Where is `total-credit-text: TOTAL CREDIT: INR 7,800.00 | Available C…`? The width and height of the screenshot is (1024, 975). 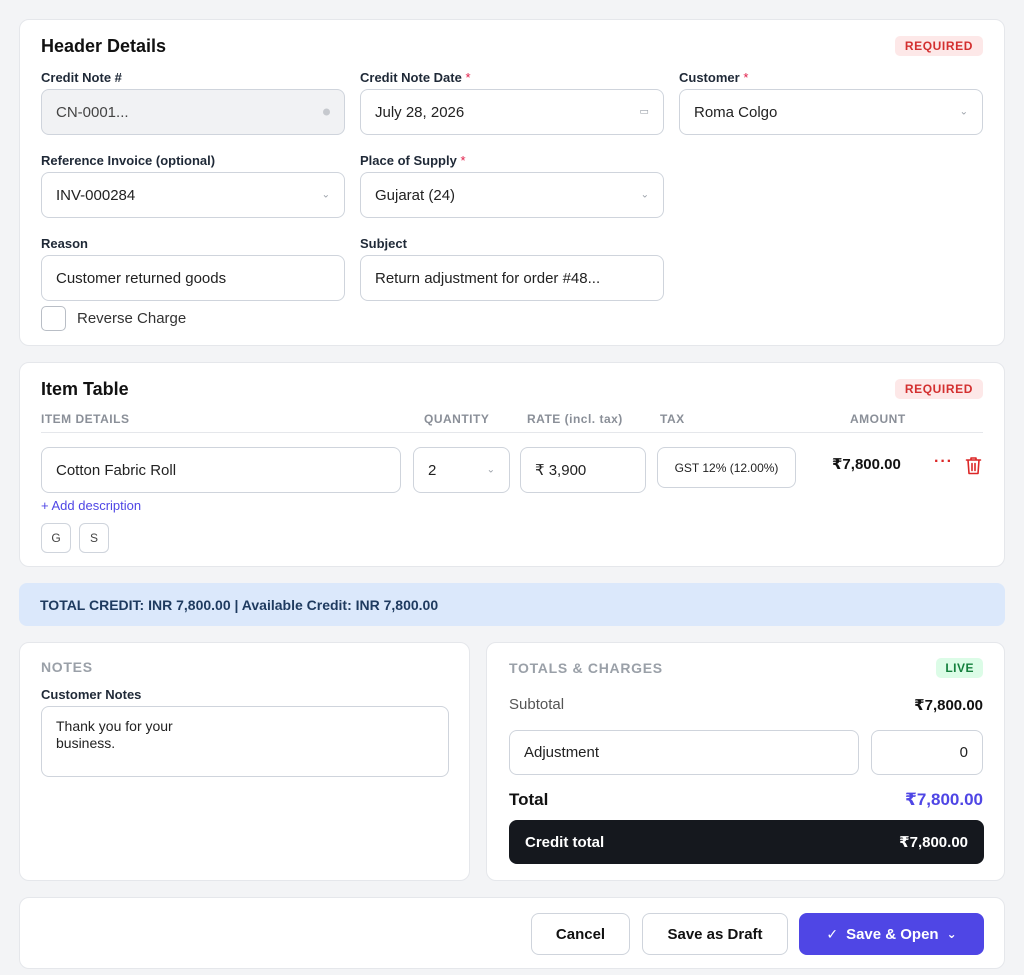
total-credit-text: TOTAL CREDIT: INR 7,800.00 | Available C… is located at coordinates (239, 604).